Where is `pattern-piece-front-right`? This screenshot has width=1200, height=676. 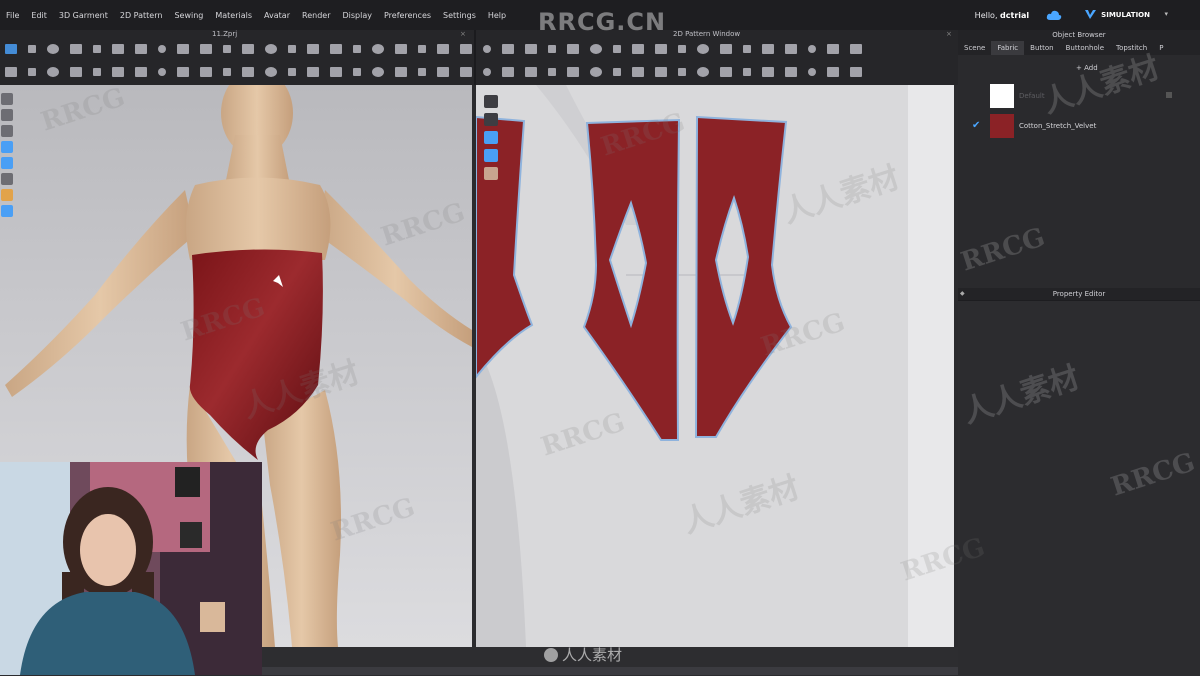
pattern-piece-front-right is located at coordinates (743, 276).